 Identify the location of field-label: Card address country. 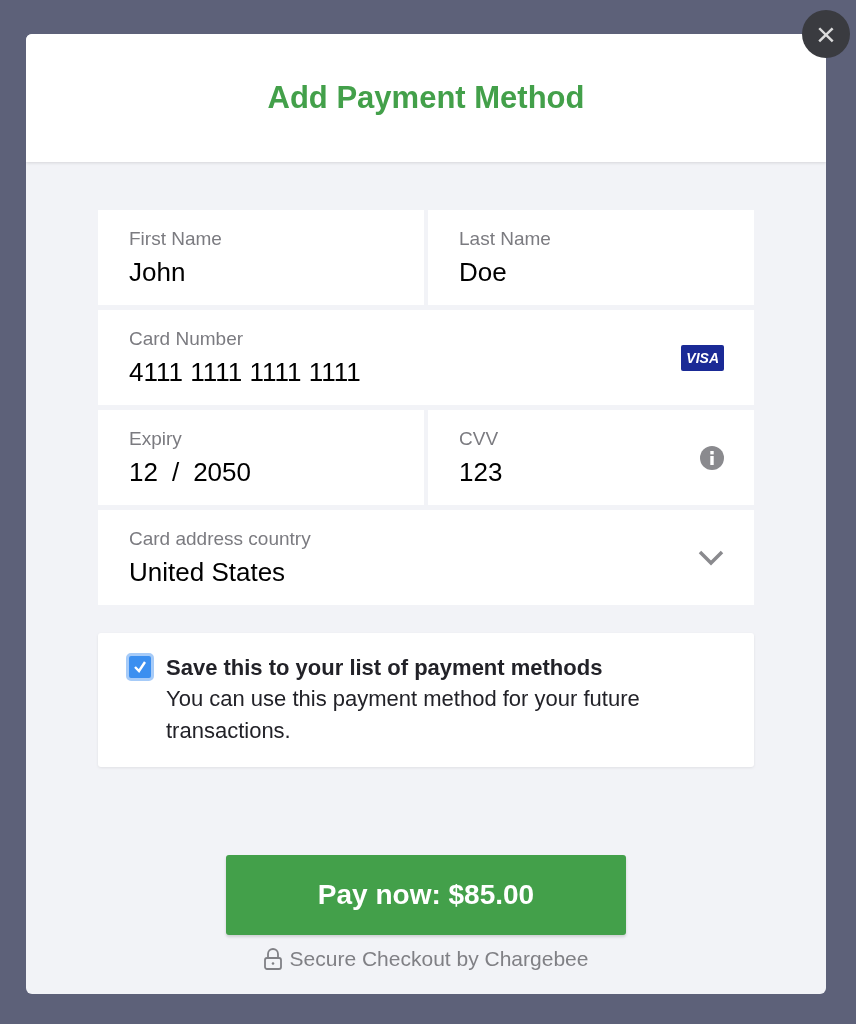
(220, 538).